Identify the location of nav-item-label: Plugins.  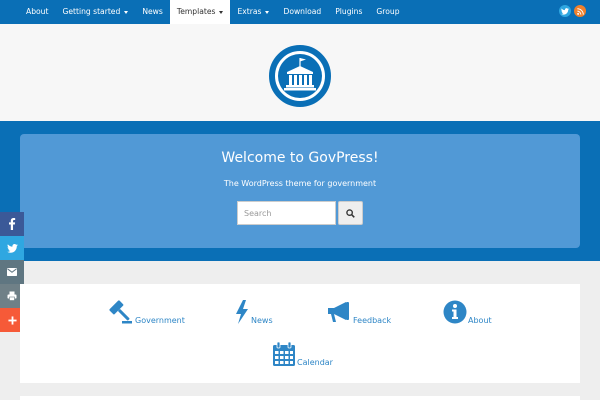
(349, 11).